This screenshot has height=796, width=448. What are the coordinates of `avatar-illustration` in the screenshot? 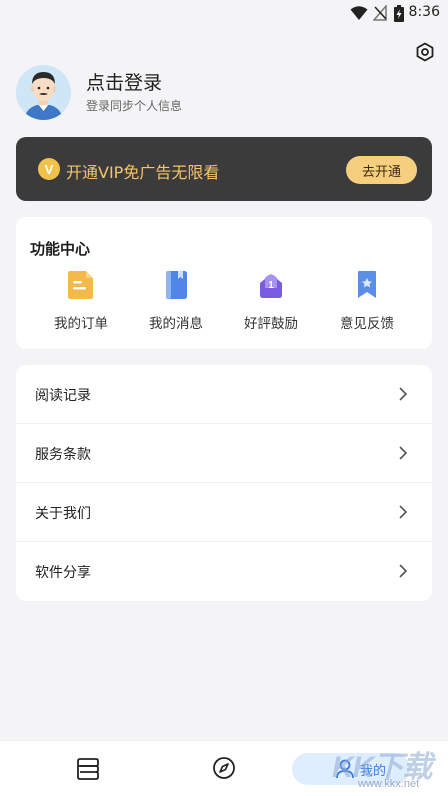 It's located at (43, 92).